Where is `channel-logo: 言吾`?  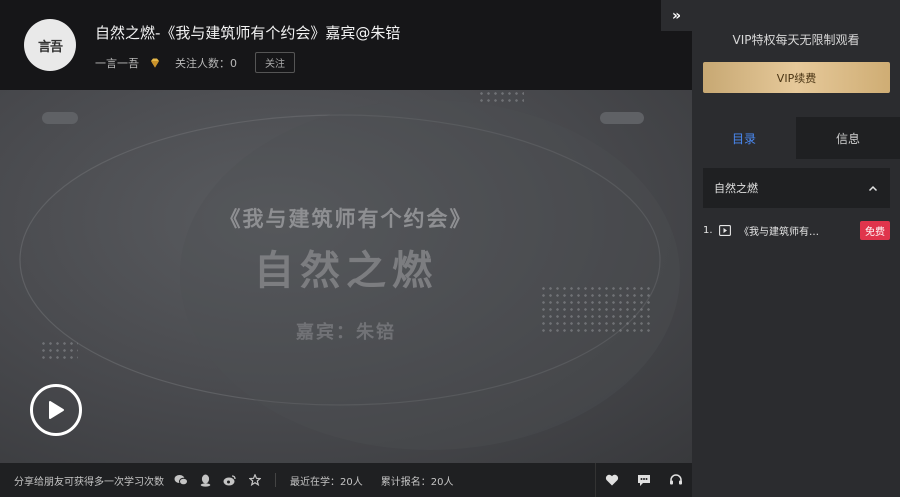 channel-logo: 言吾 is located at coordinates (50, 45).